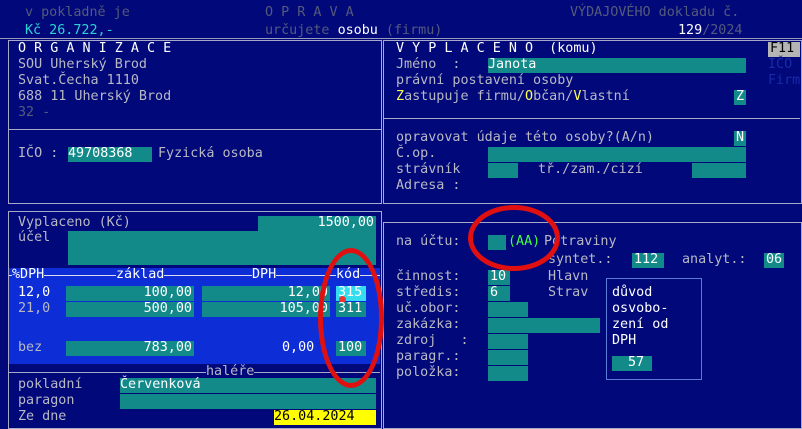  I want to click on account-label: na účtu:, so click(428, 241).